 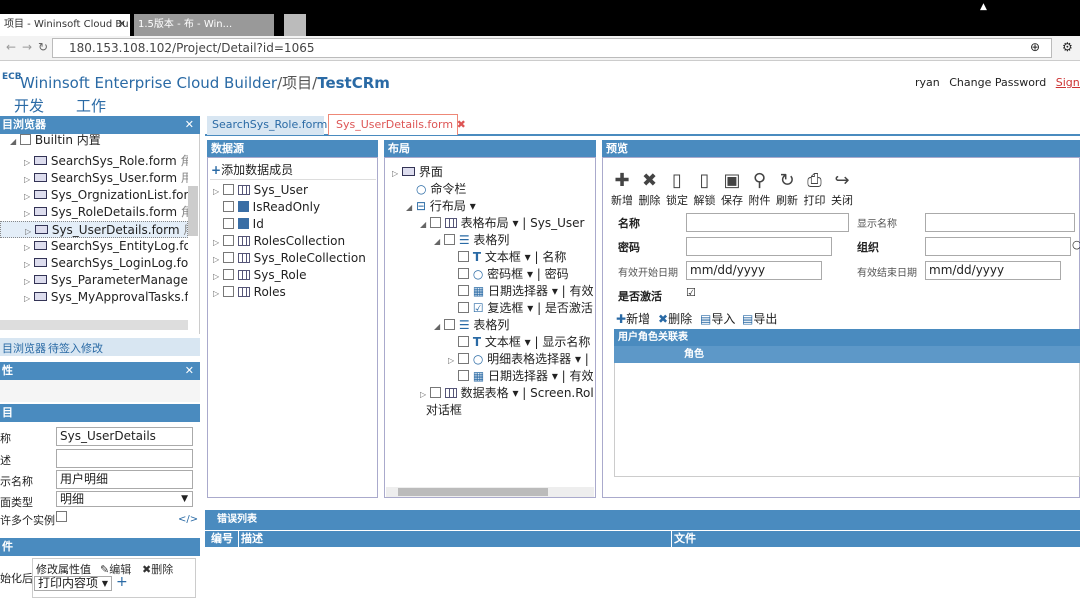 I want to click on active-checkbox: ☑, so click(x=691, y=292).